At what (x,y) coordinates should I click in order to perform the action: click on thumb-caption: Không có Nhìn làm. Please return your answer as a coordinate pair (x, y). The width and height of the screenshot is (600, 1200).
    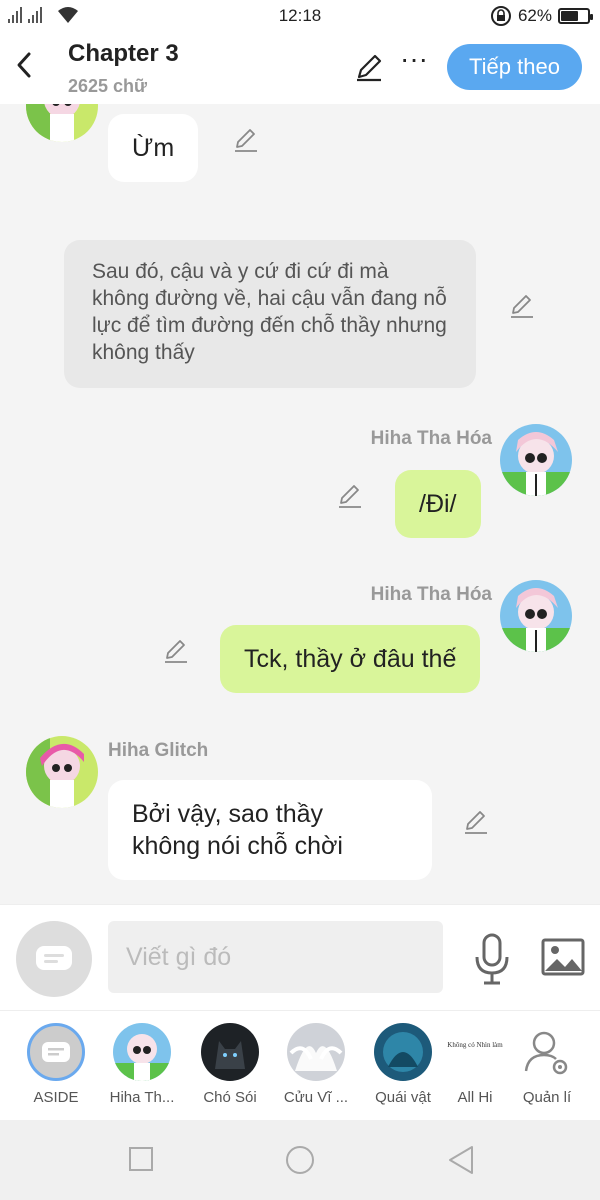
    Looking at the image, I should click on (475, 1045).